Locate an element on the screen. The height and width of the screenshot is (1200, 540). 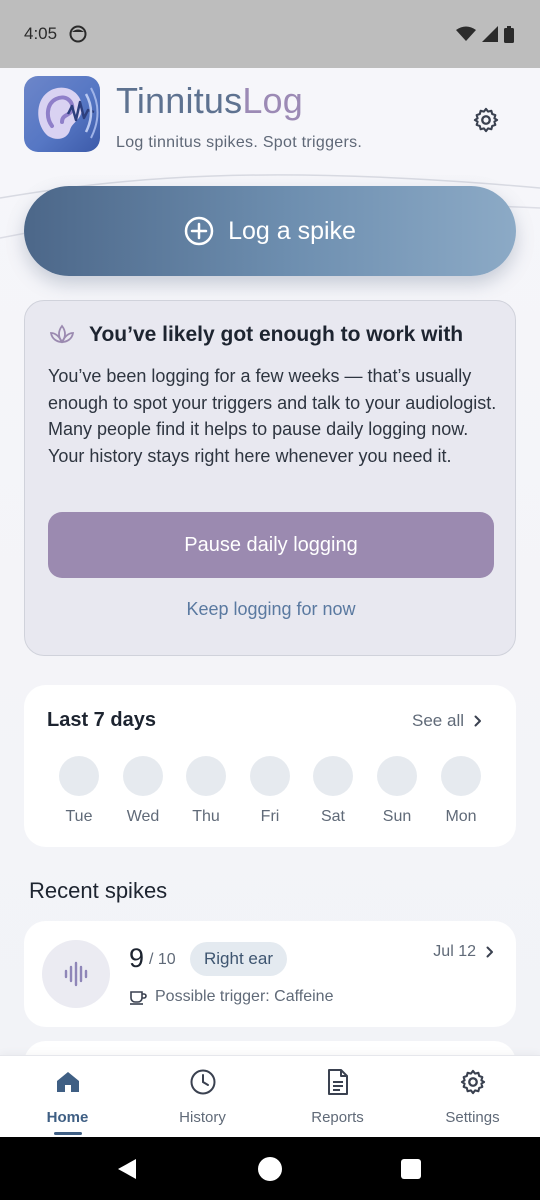
pause-daily-logging-button: Pause daily logging is located at coordinates (271, 545).